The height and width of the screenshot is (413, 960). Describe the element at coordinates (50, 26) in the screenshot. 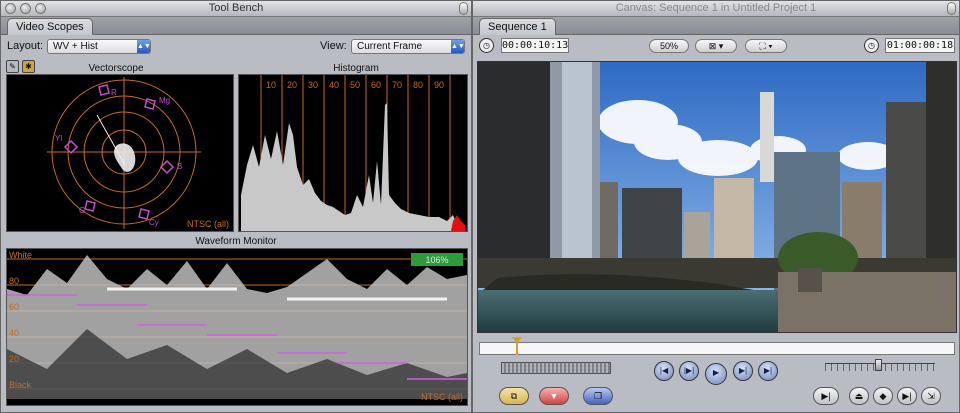

I see `tab-video-scopes: Video Scopes` at that location.